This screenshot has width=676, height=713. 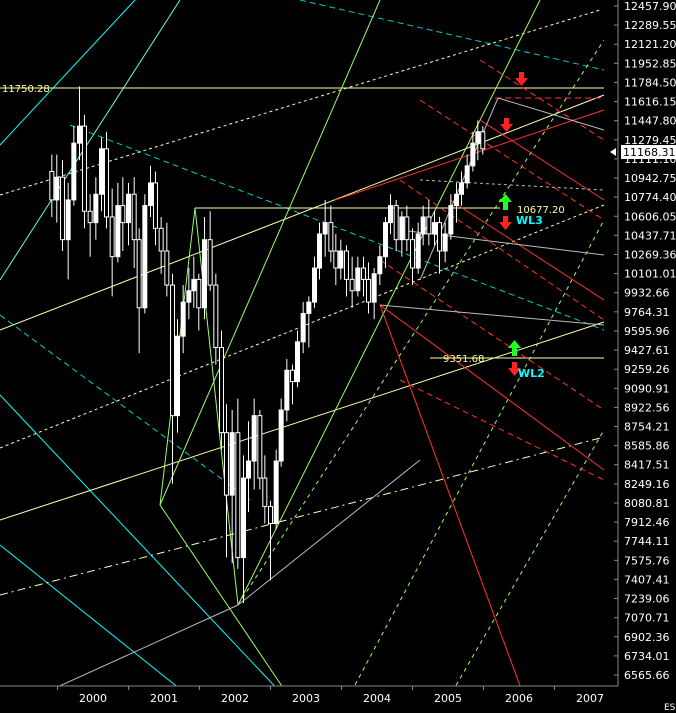 I want to click on wave-label-wl2: WL2, so click(x=531, y=373).